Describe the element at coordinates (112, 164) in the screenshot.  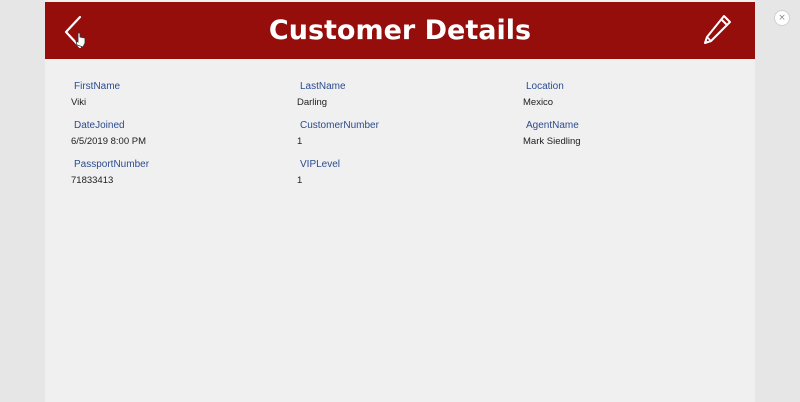
I see `field-label: PassportNumber` at that location.